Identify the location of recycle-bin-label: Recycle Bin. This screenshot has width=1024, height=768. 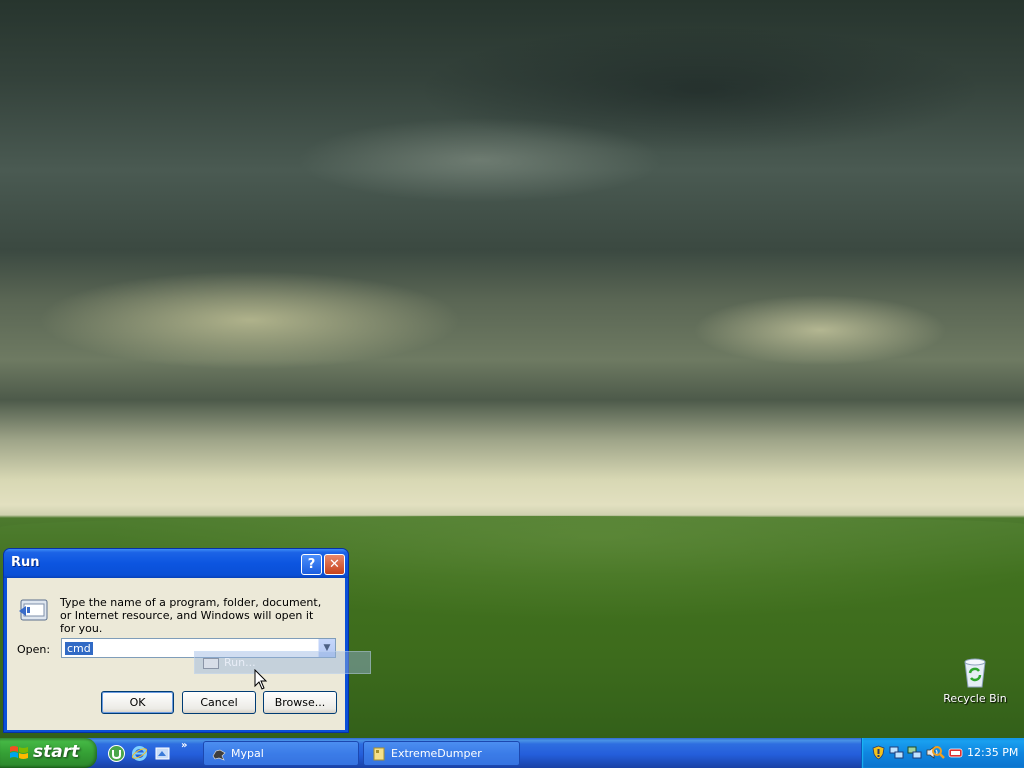
(975, 698).